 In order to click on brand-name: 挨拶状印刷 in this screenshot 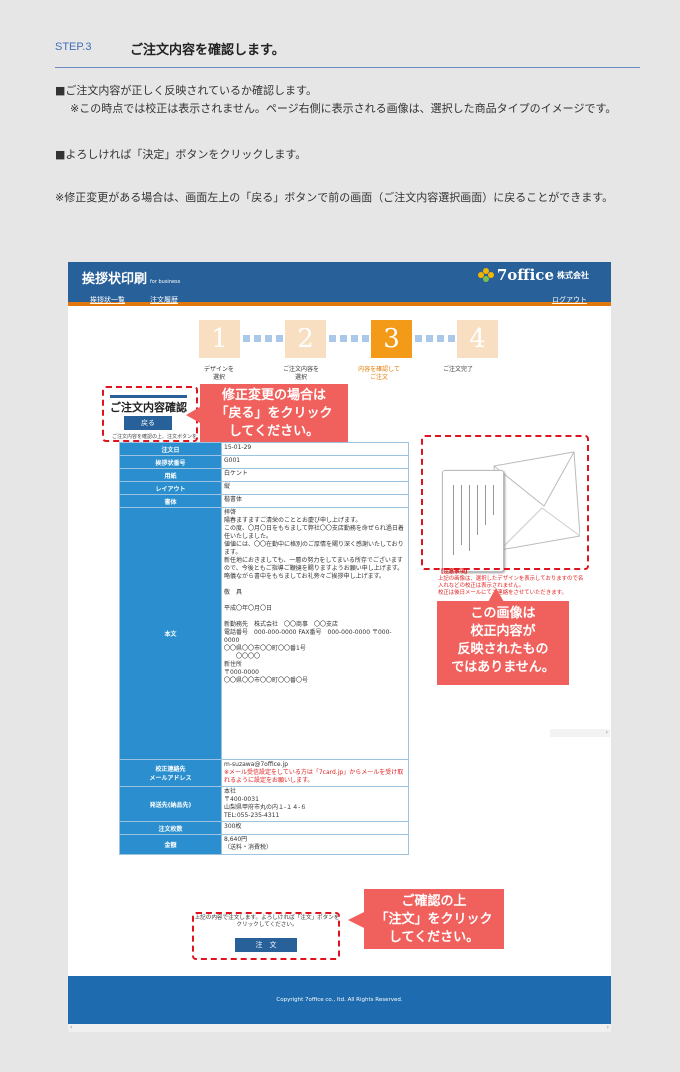, I will do `click(115, 279)`.